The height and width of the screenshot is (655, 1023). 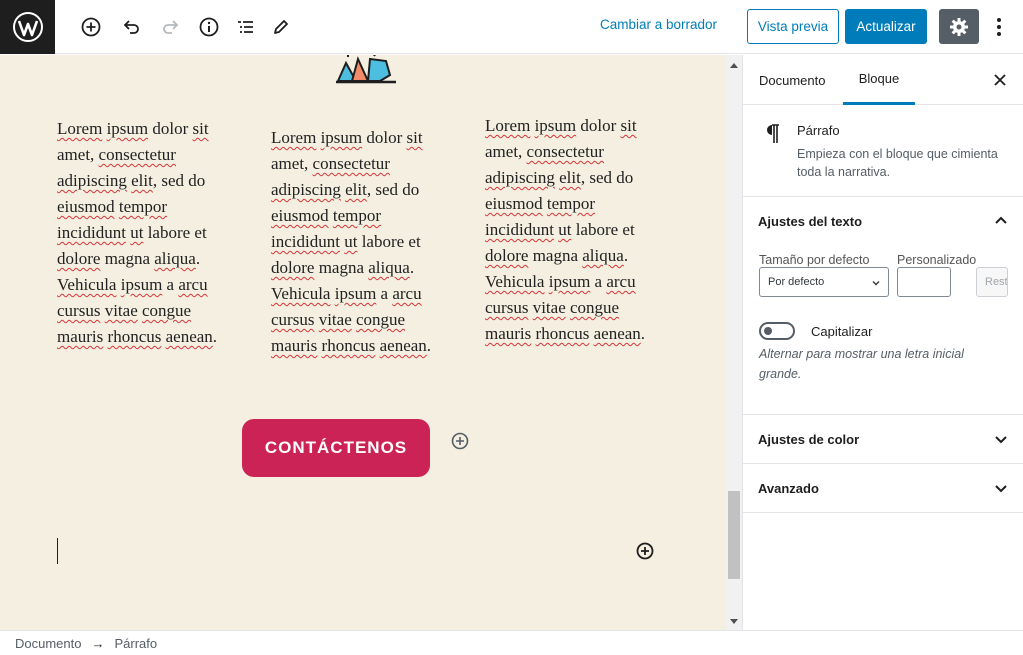 What do you see at coordinates (245, 27) in the screenshot?
I see `block-navigation-icon` at bounding box center [245, 27].